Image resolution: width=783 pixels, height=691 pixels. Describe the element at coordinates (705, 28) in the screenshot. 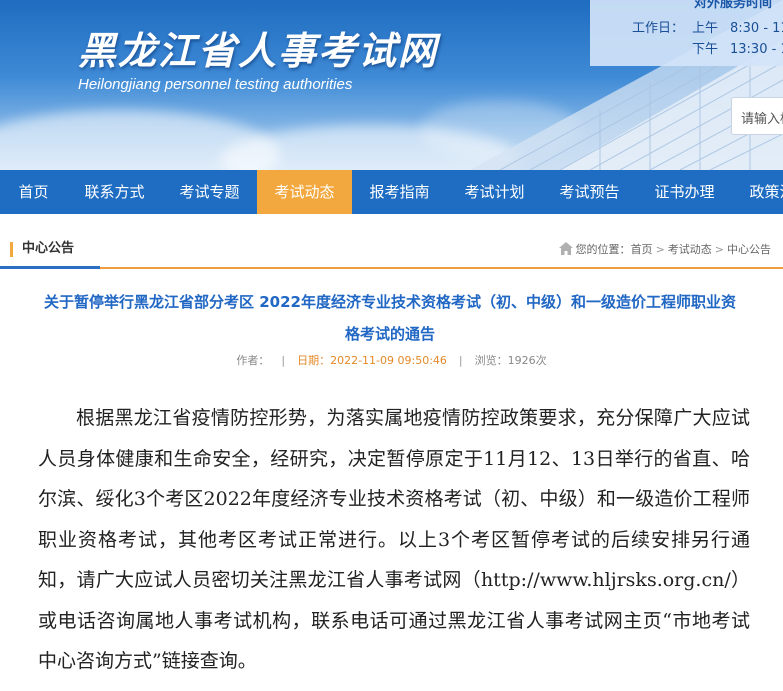

I see `morning-label: 上午` at that location.